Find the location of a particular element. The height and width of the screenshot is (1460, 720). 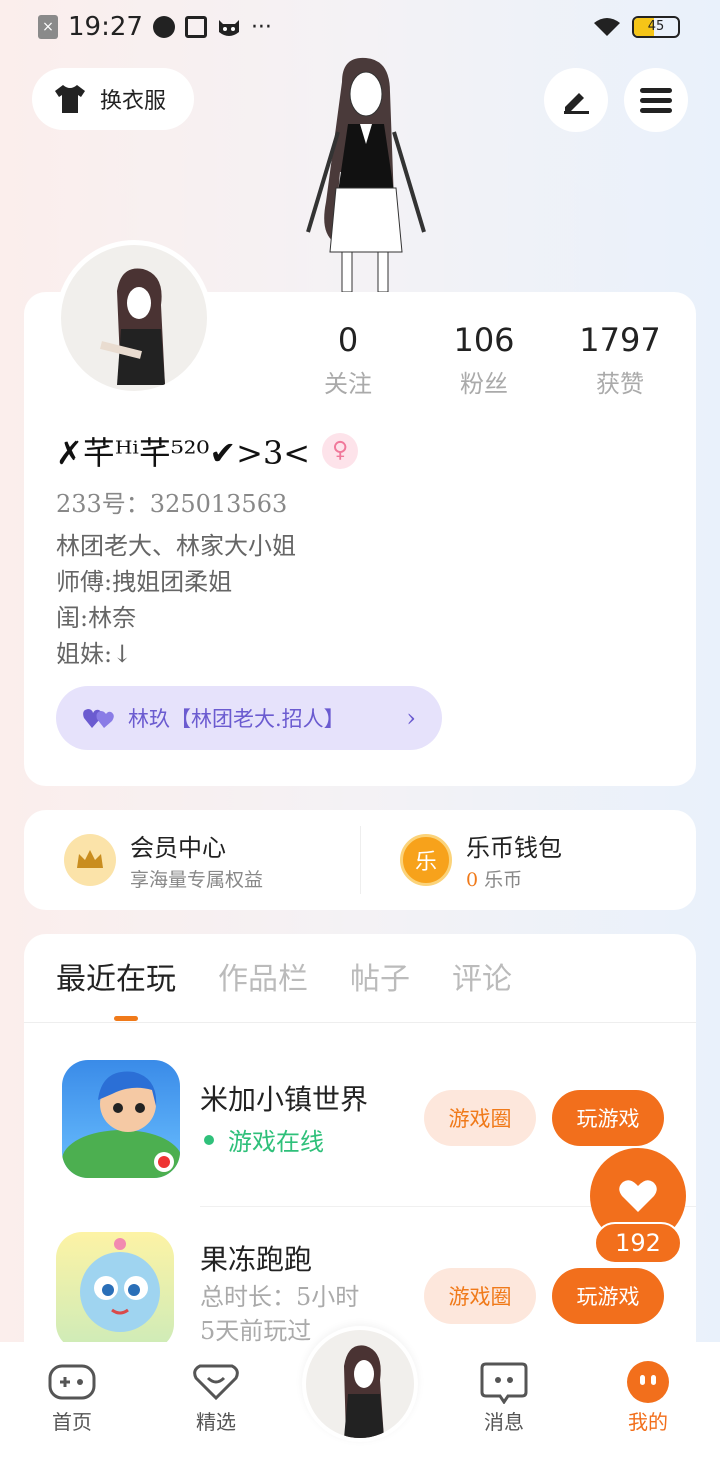

nav-label: 我的 is located at coordinates (648, 1422).